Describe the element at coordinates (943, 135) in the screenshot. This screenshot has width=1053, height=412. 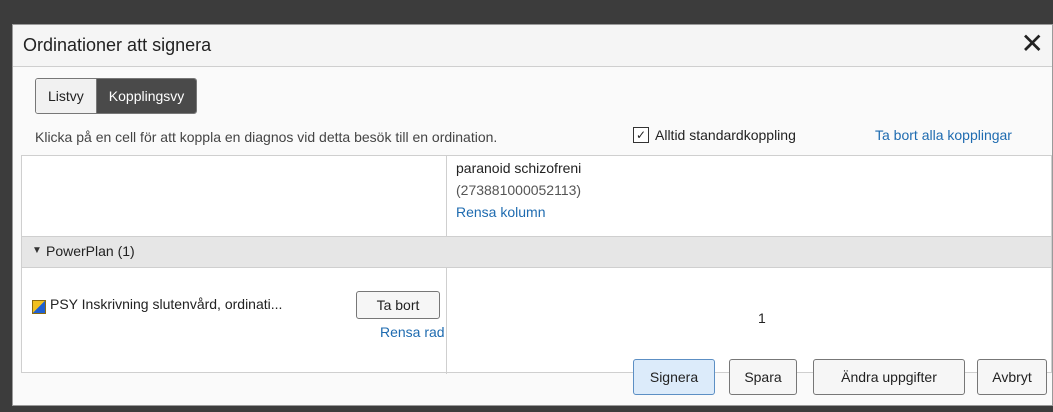
I see `remove-all-links-link: Ta bort alla kopplingar` at that location.